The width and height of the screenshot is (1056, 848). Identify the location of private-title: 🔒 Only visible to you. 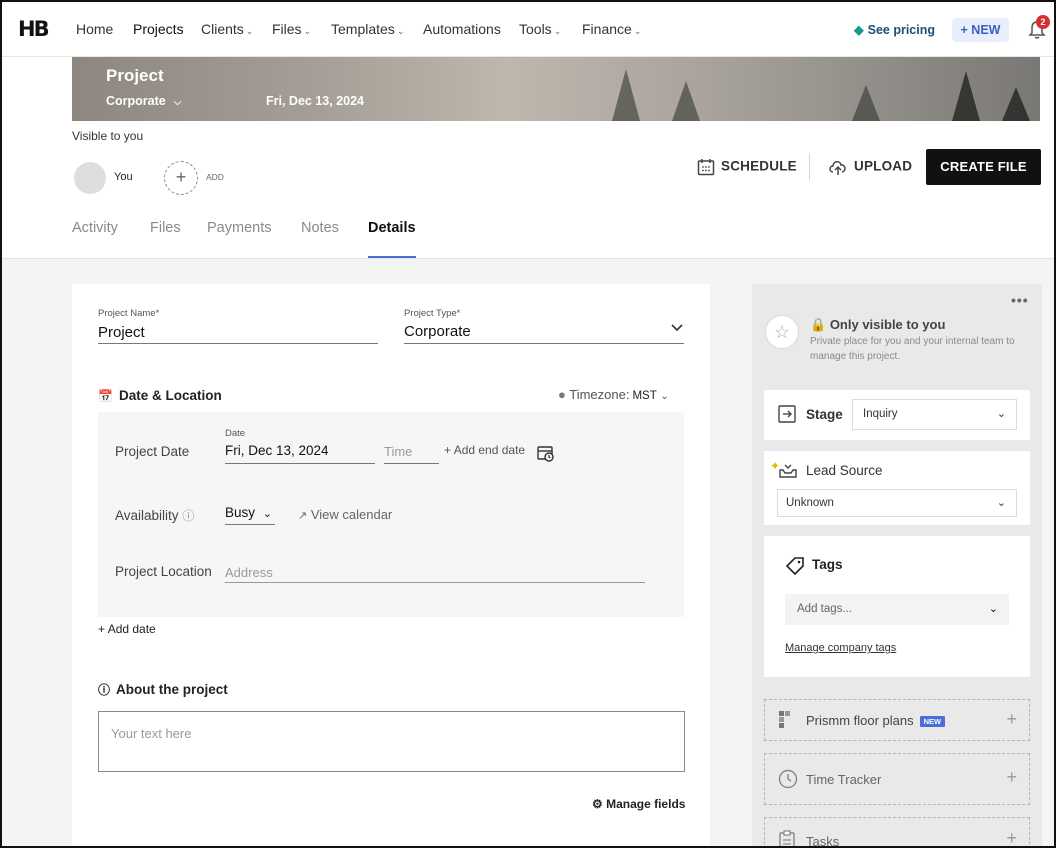
(877, 325).